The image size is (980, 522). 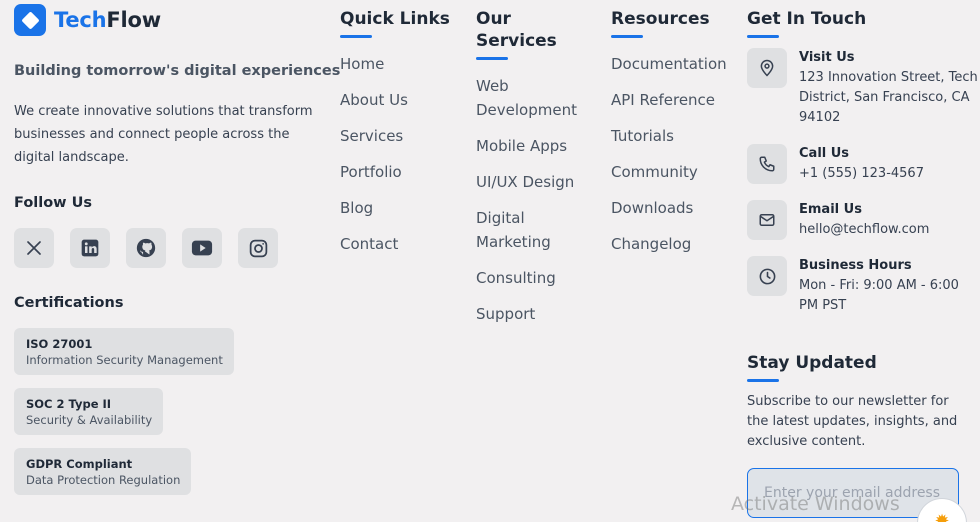 I want to click on contact-label: Business Hours, so click(x=855, y=265).